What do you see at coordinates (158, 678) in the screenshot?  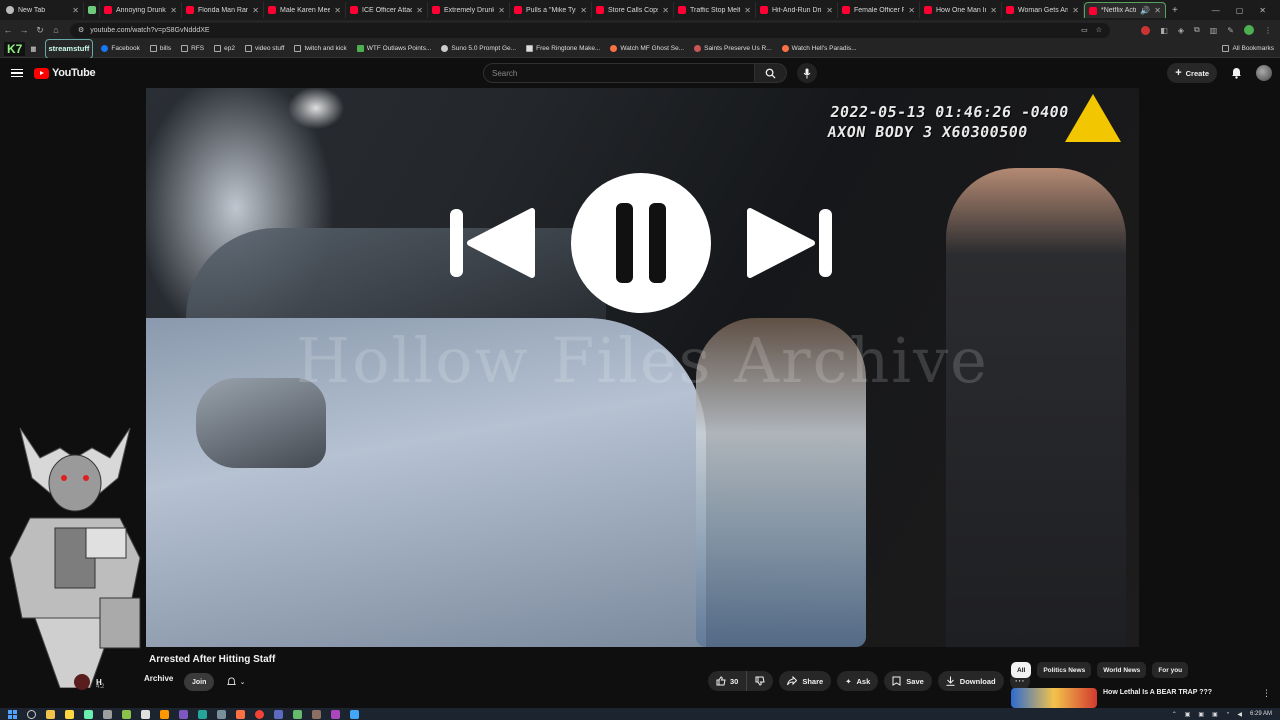 I see `channel-name-suffix: Archive` at bounding box center [158, 678].